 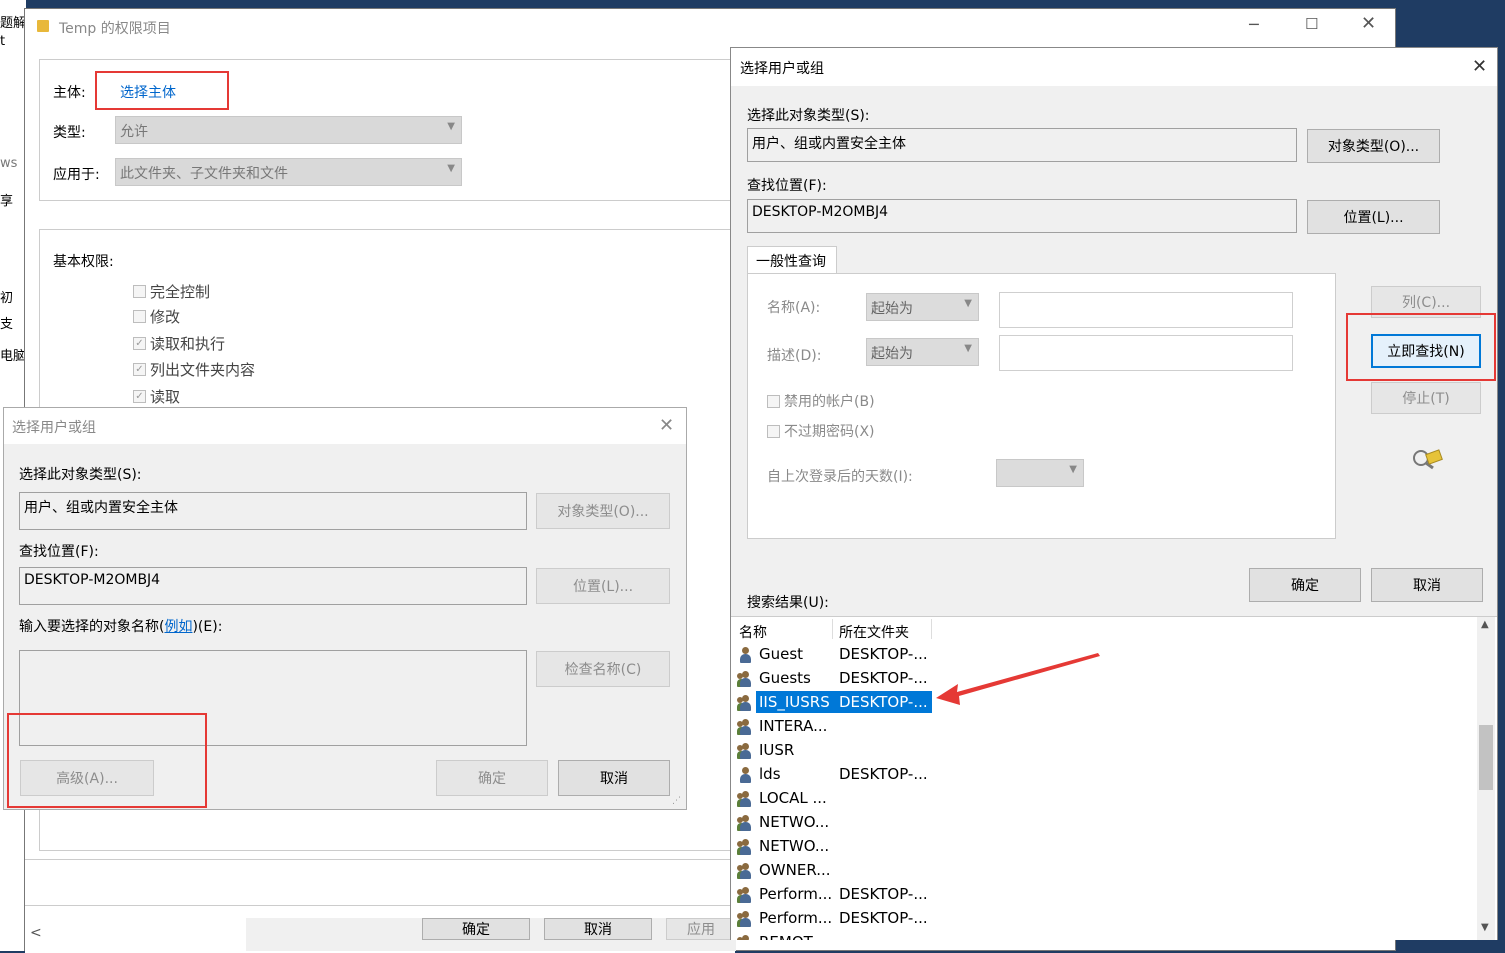 What do you see at coordinates (1040, 473) in the screenshot?
I see `days-since-logon-combo: ▼` at bounding box center [1040, 473].